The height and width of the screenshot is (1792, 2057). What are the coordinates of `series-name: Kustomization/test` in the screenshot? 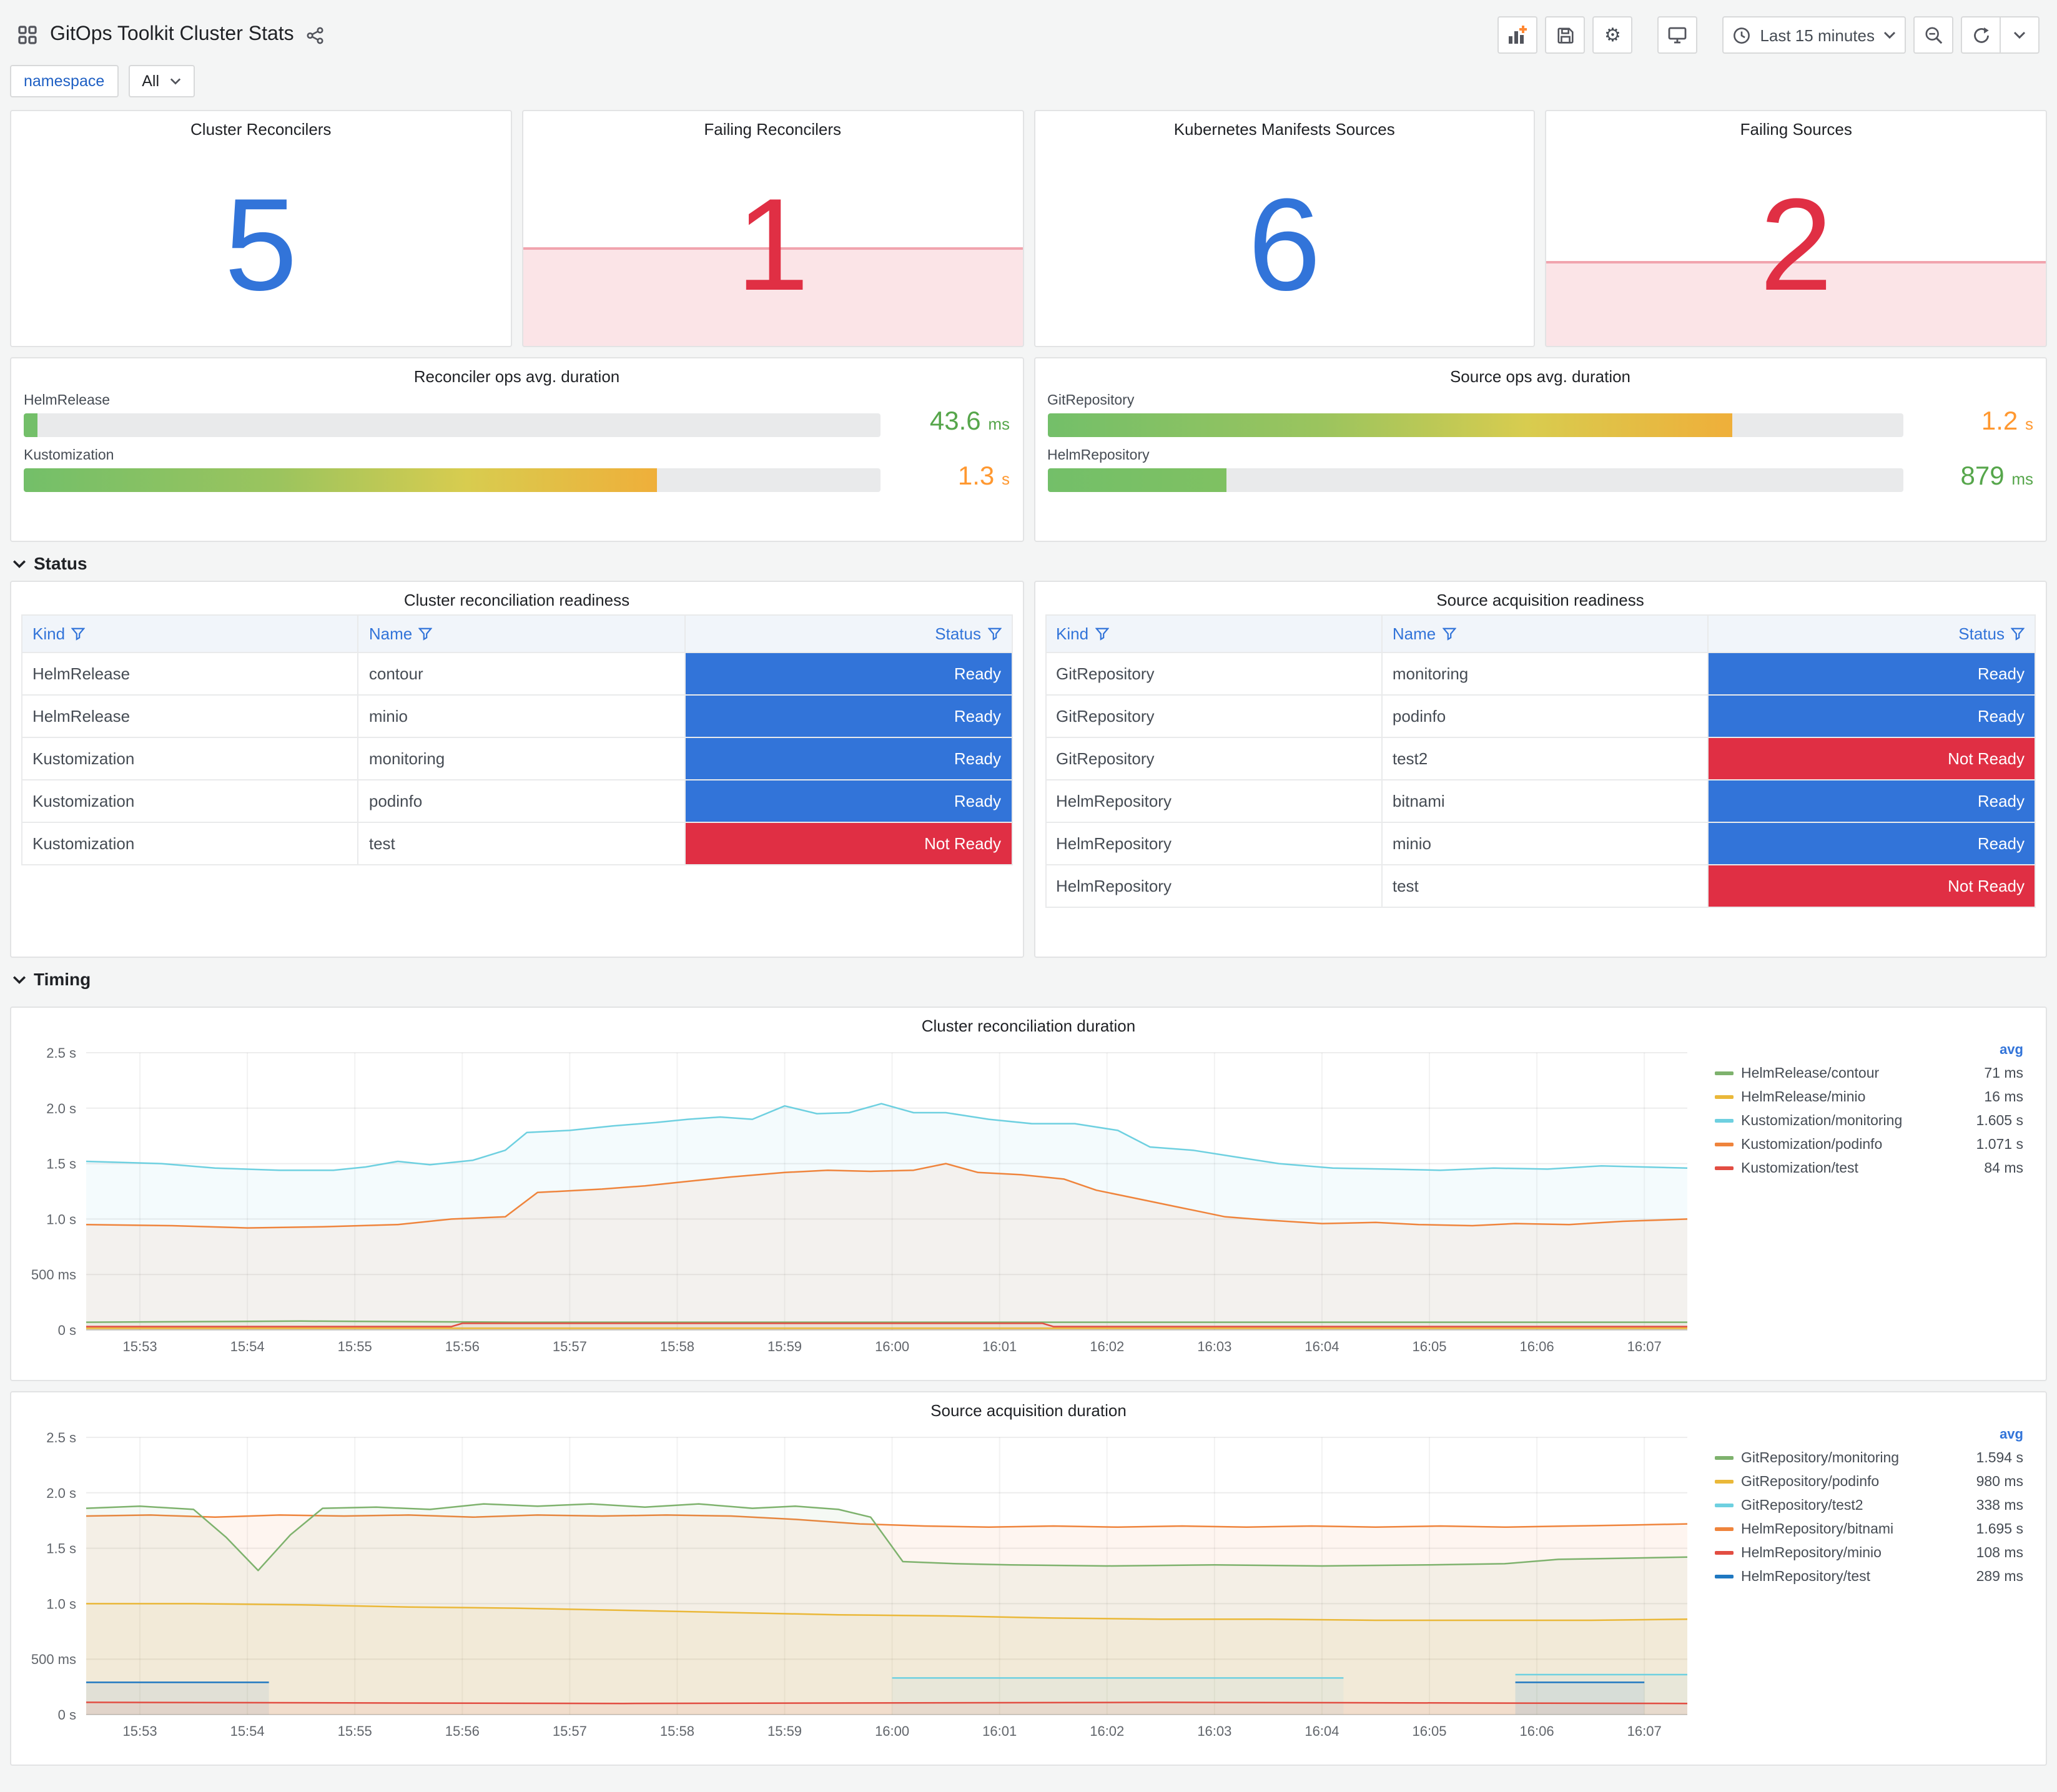 It's located at (1800, 1168).